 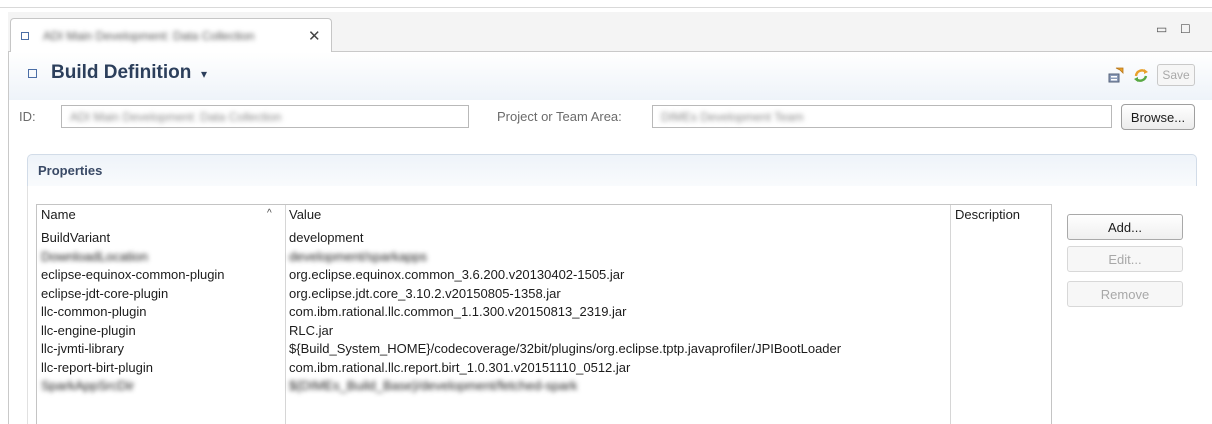 What do you see at coordinates (987, 214) in the screenshot?
I see `column-header-description: Description` at bounding box center [987, 214].